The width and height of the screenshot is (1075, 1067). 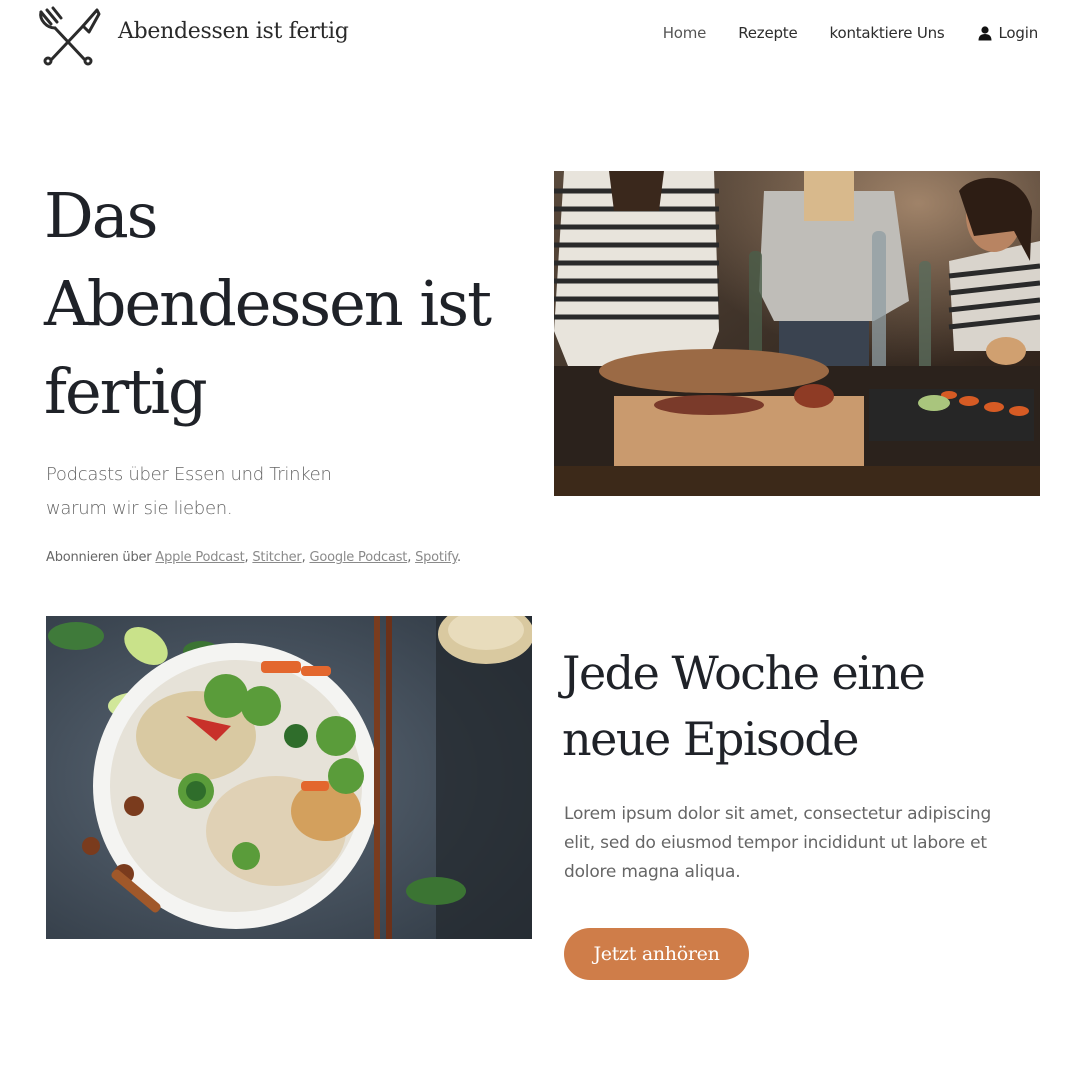 What do you see at coordinates (887, 33) in the screenshot?
I see `nav-kontakt: kontaktiere Uns` at bounding box center [887, 33].